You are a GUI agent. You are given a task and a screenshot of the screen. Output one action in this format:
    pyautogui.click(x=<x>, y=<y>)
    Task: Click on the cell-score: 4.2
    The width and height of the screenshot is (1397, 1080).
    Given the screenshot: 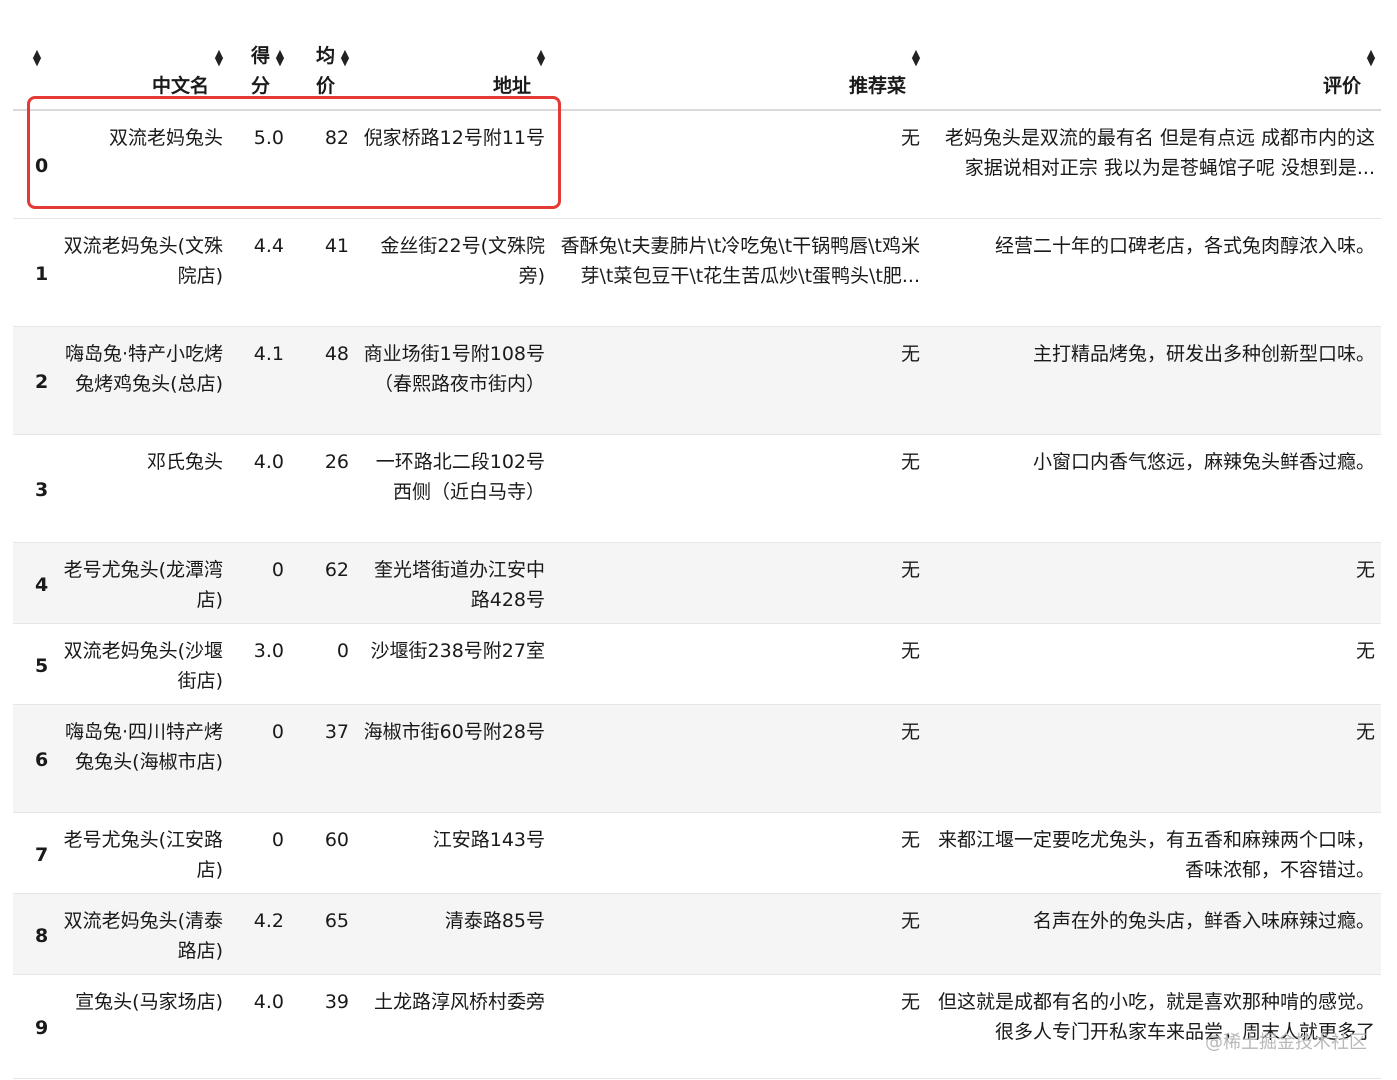 What is the action you would take?
    pyautogui.click(x=259, y=934)
    